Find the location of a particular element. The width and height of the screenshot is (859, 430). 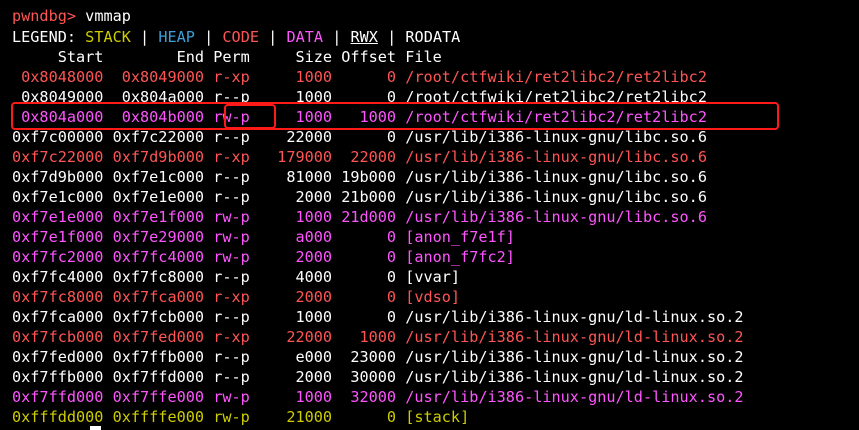

row-file: [vdso] is located at coordinates (433, 297).